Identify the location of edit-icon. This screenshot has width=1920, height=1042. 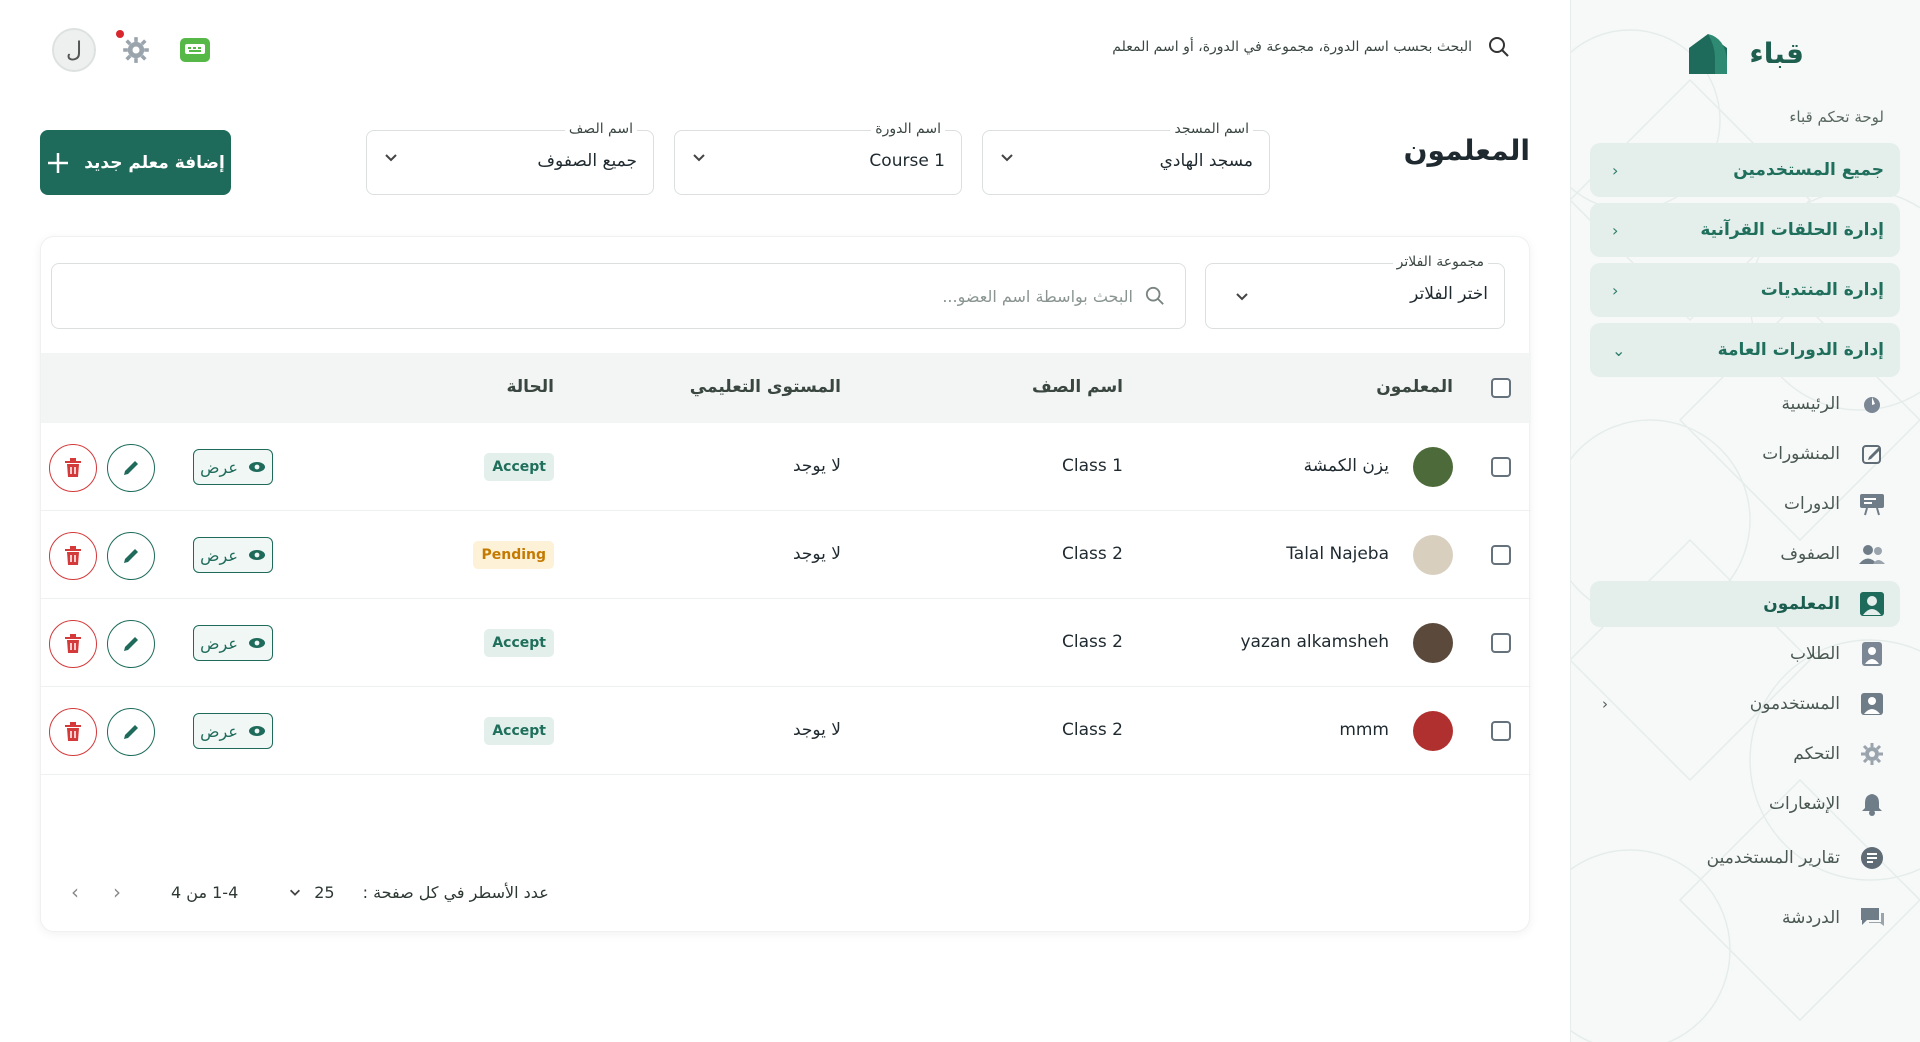
(1872, 454).